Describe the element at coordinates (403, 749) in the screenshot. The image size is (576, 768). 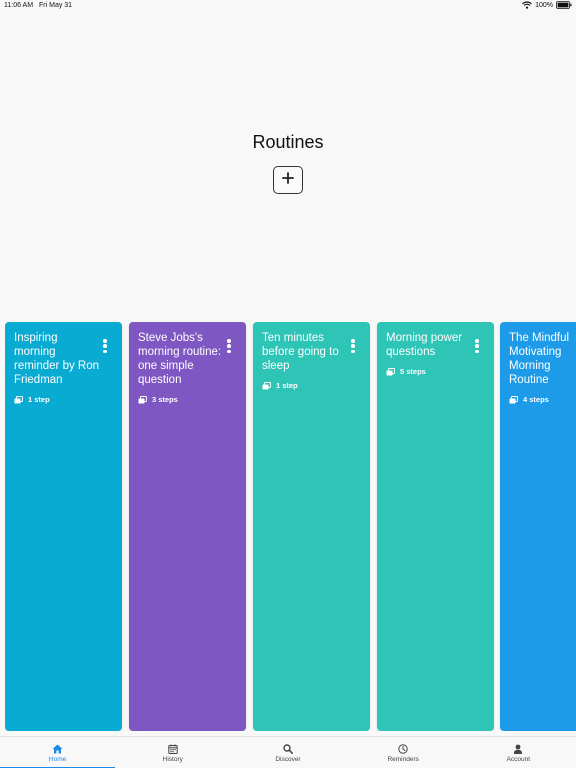
I see `clock-icon` at that location.